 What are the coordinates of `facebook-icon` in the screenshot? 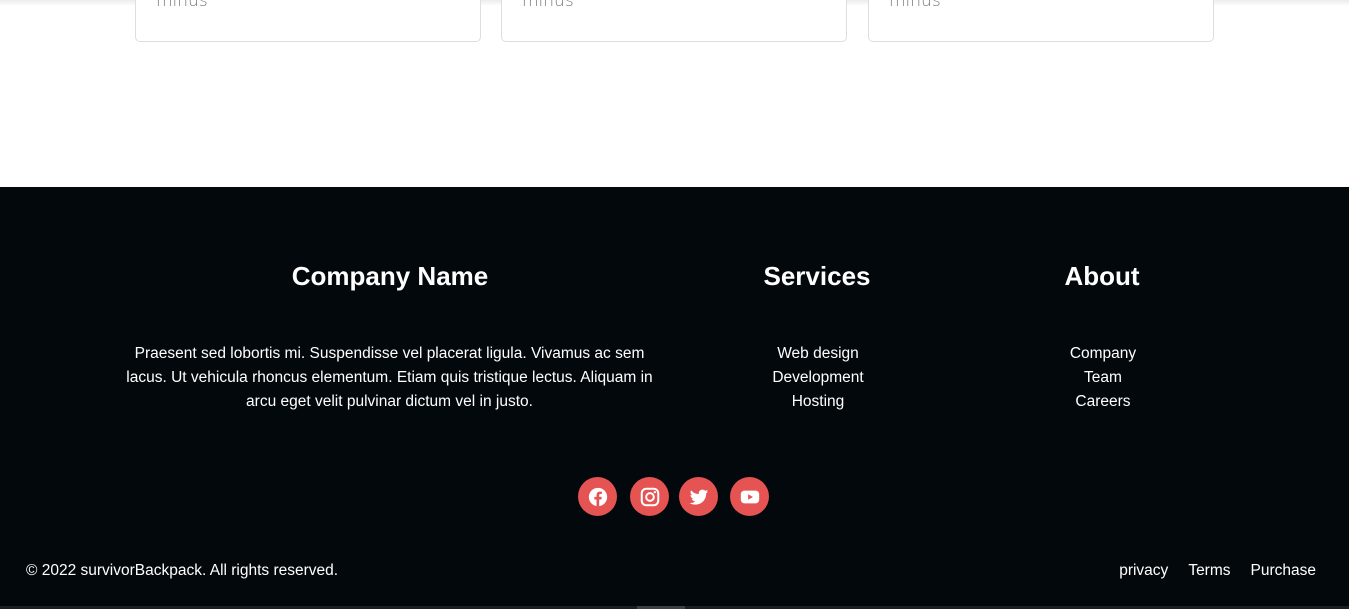 It's located at (597, 496).